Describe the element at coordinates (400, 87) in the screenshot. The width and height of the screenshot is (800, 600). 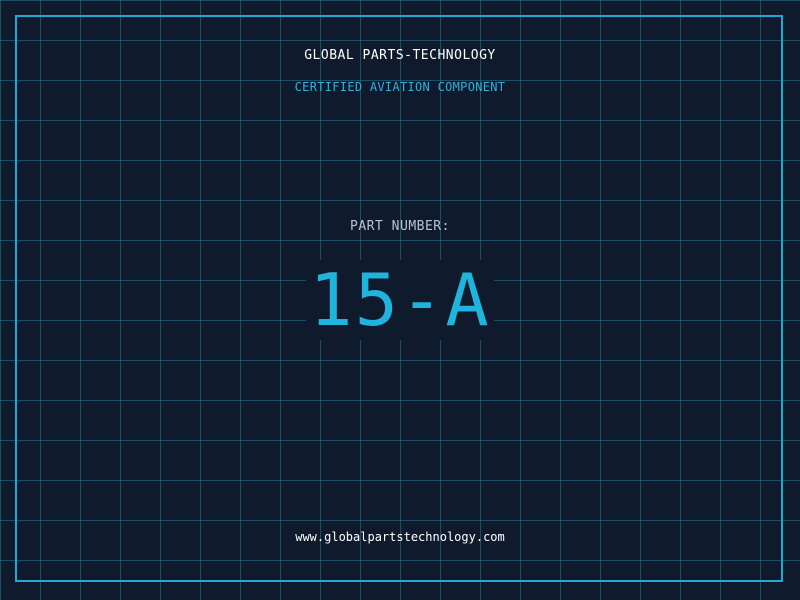
I see `certification-subtitle: CERTIFIED AVIATION COMPONENT` at that location.